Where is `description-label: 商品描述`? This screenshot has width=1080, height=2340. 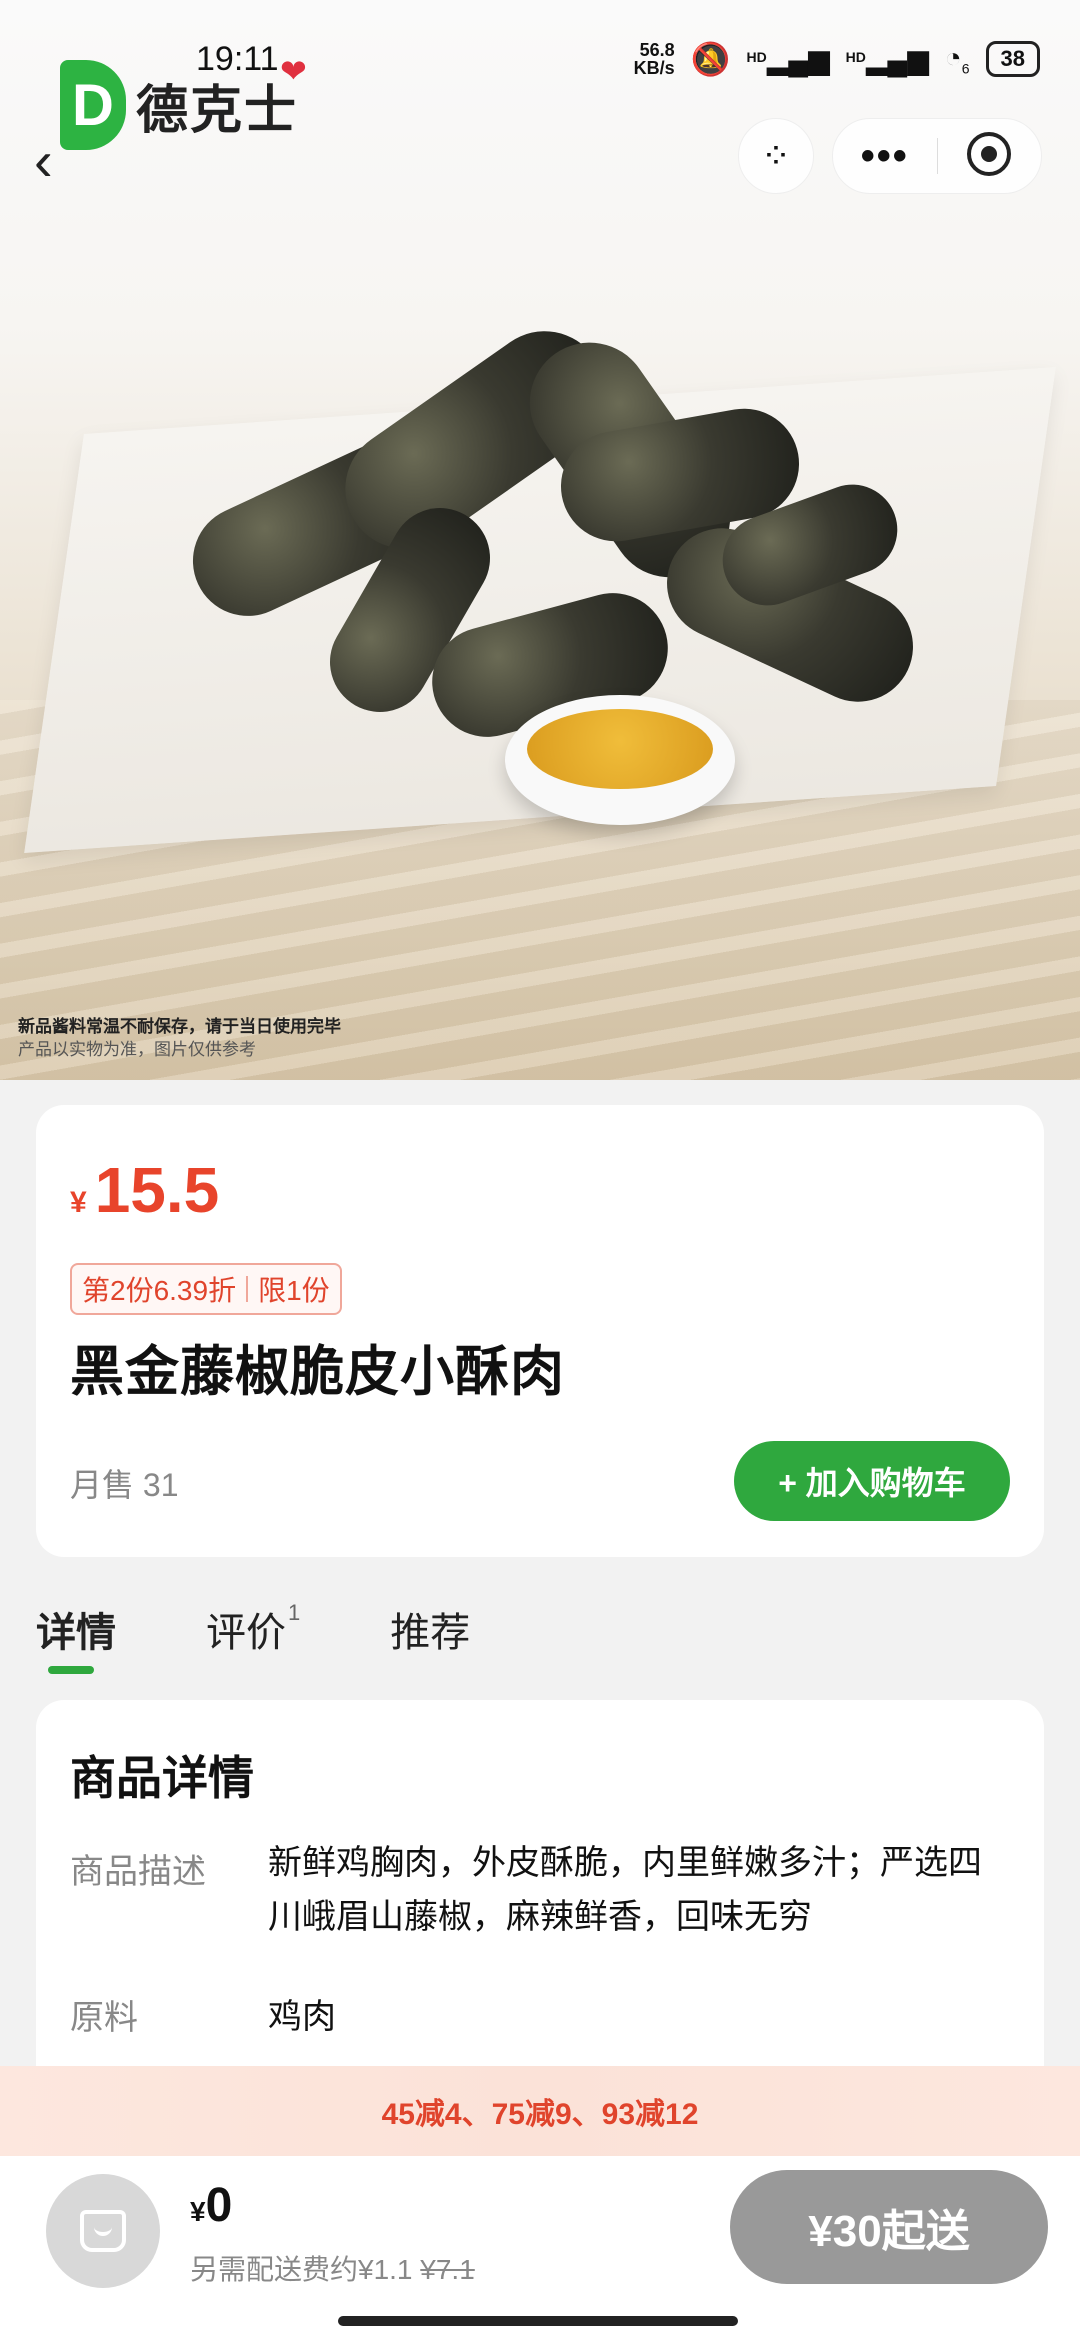
description-label: 商品描述 is located at coordinates (138, 1872).